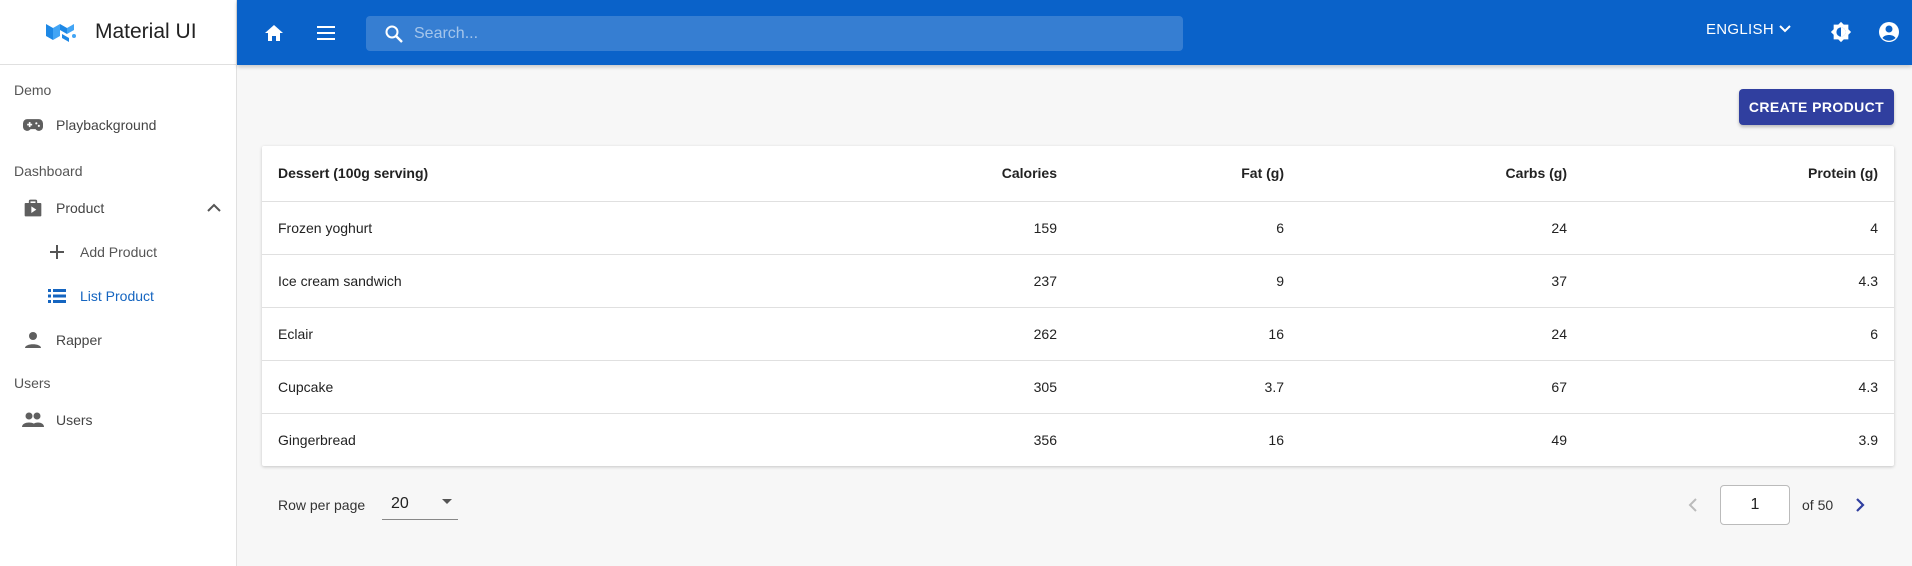 The image size is (1912, 566). I want to click on page-number-input, so click(1755, 505).